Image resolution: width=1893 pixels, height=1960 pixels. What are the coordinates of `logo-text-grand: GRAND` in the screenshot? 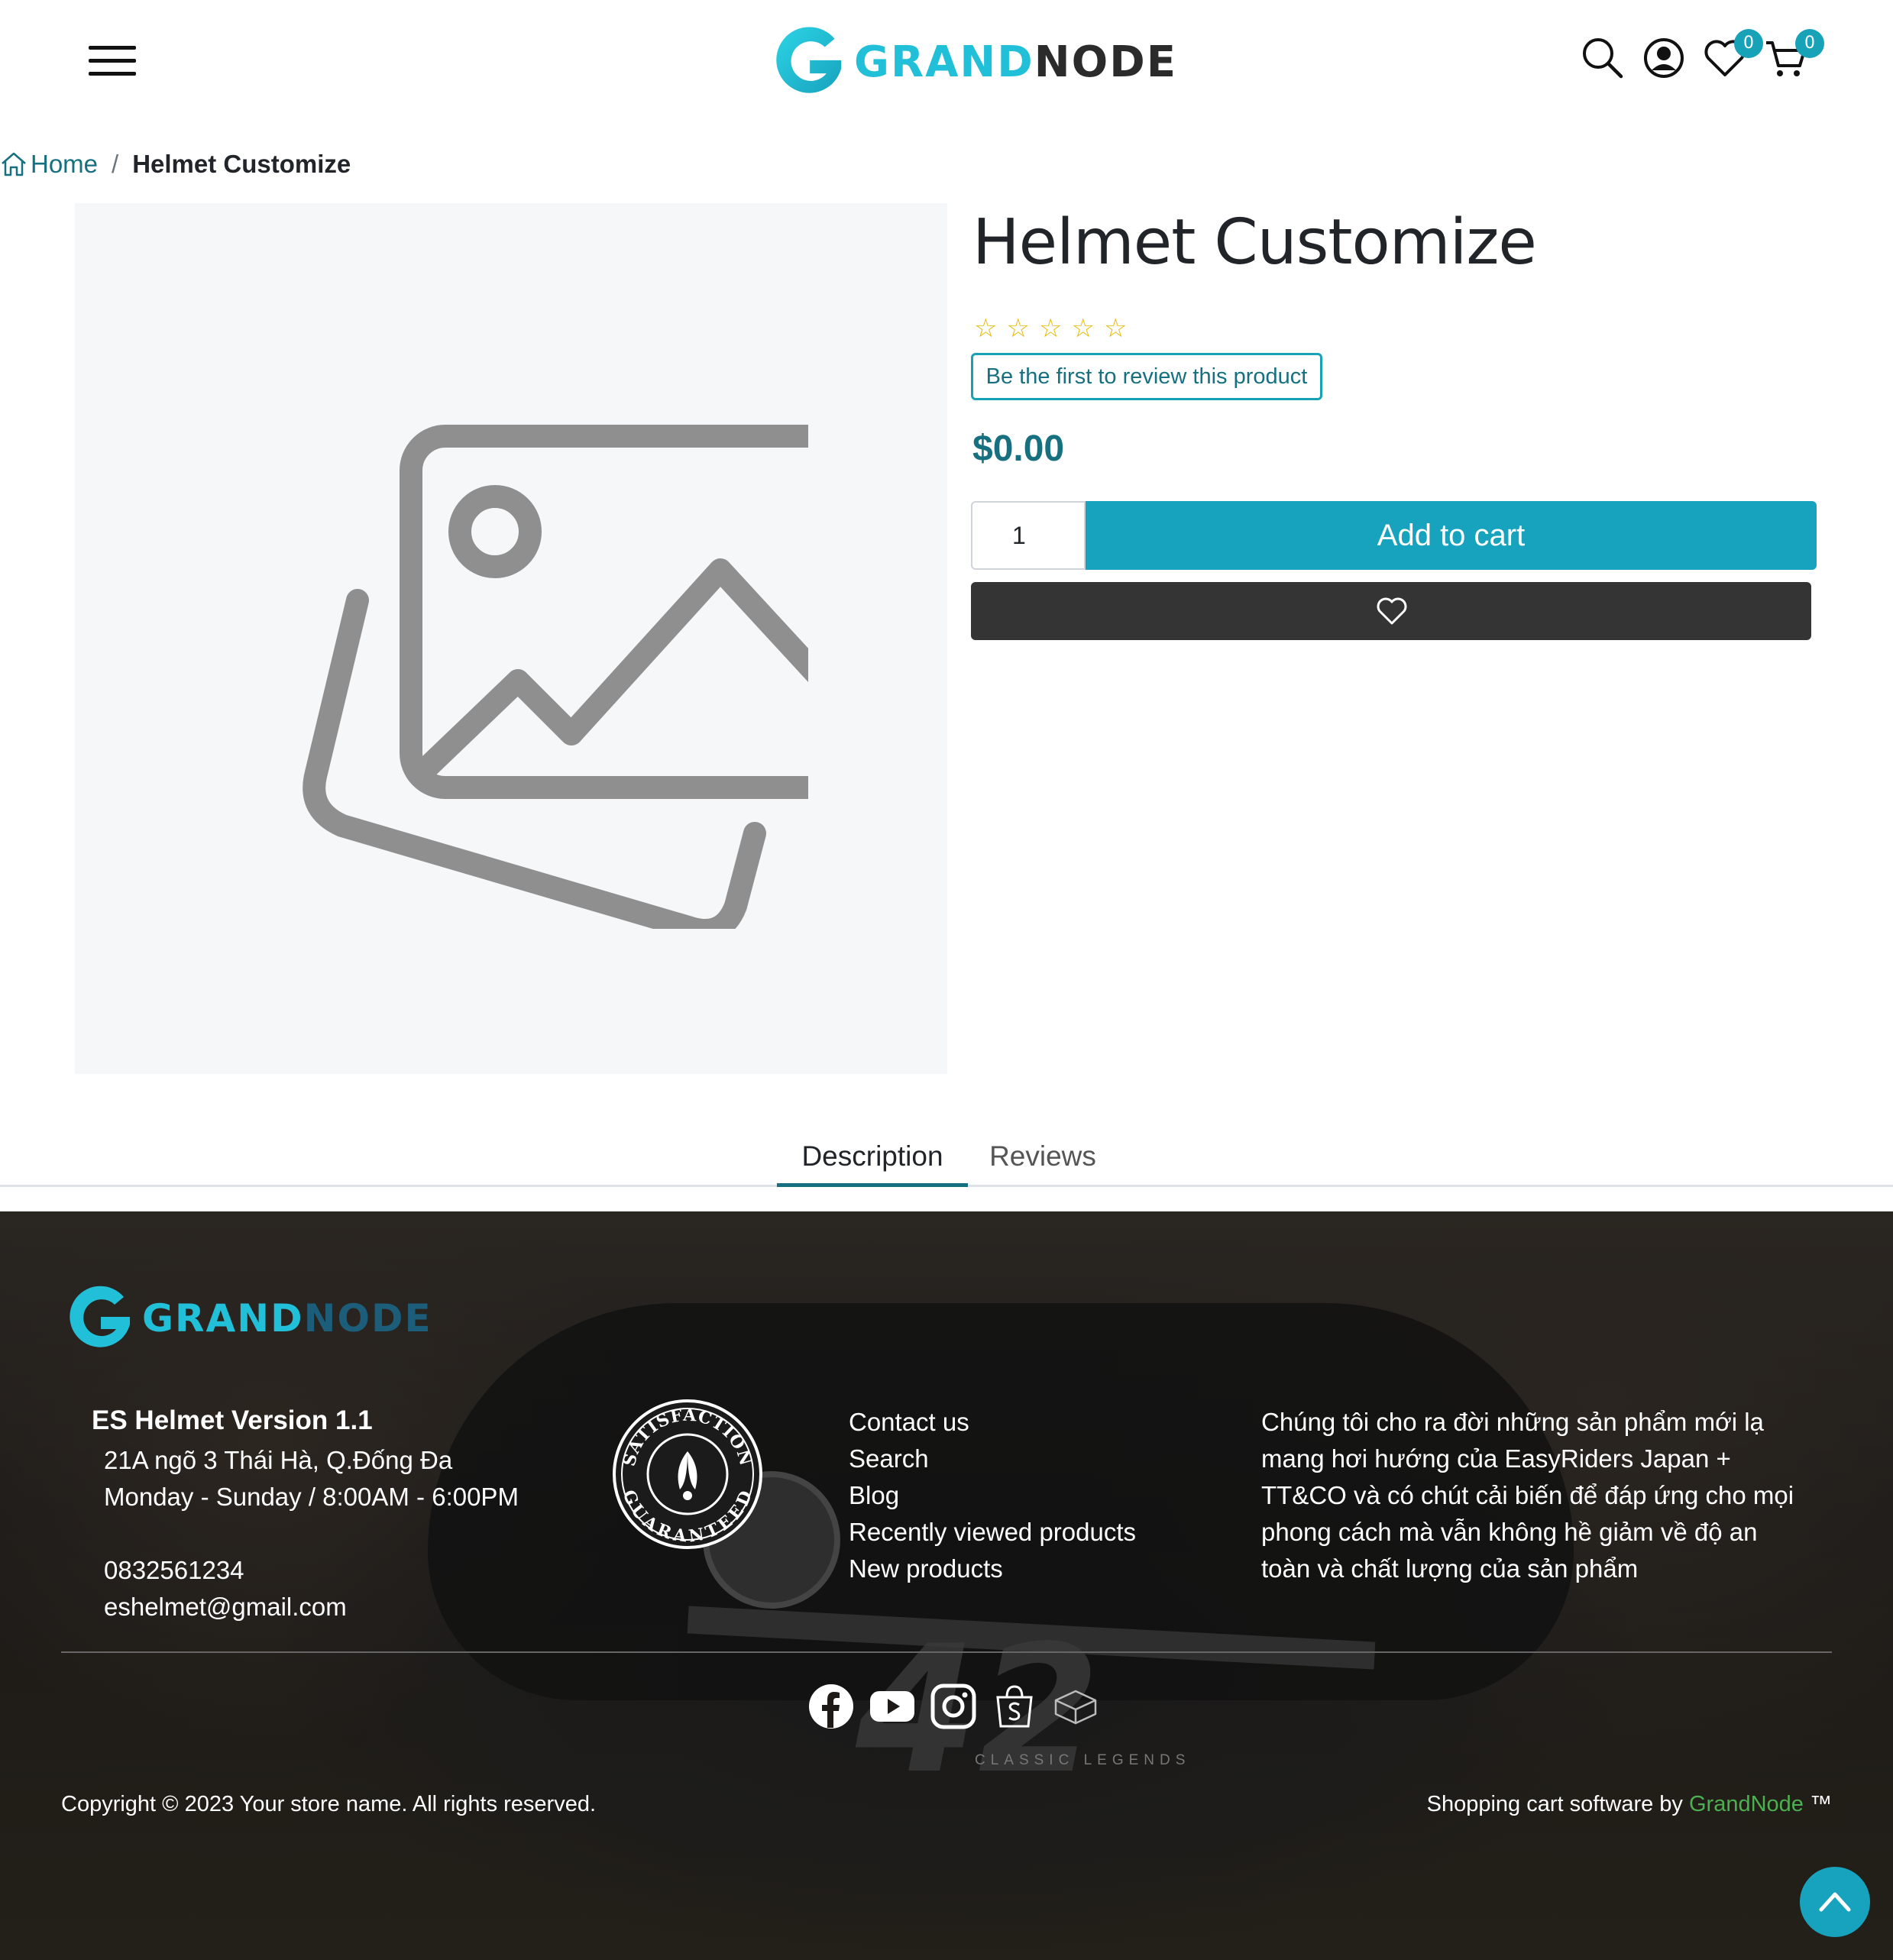 It's located at (944, 62).